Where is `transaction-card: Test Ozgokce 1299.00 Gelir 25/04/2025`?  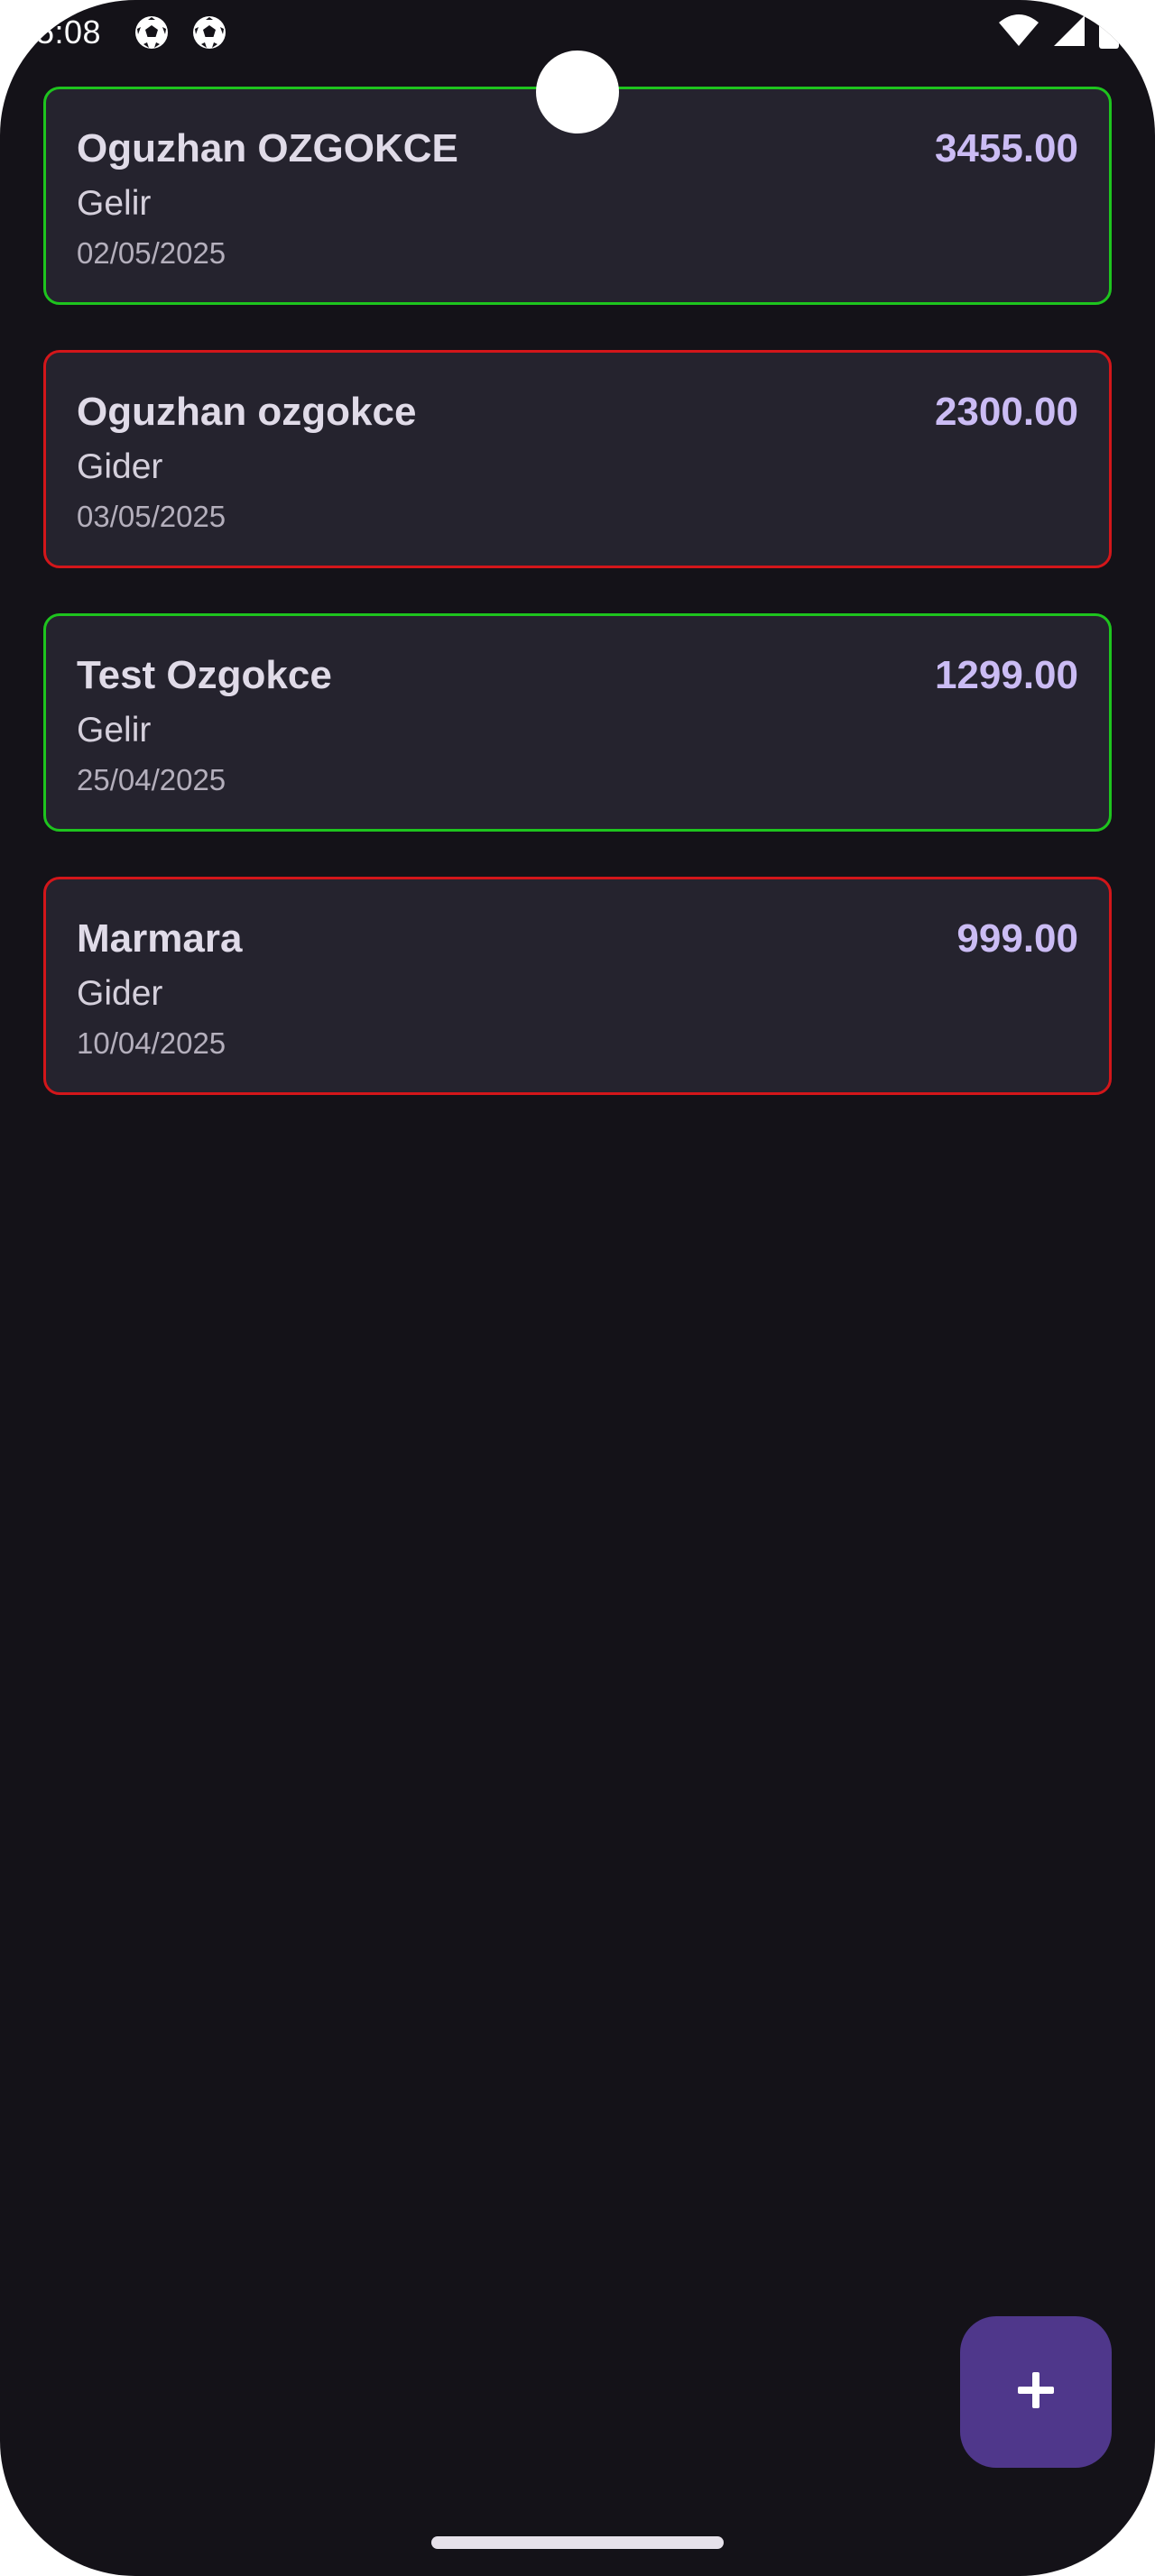
transaction-card: Test Ozgokce 1299.00 Gelir 25/04/2025 is located at coordinates (577, 723).